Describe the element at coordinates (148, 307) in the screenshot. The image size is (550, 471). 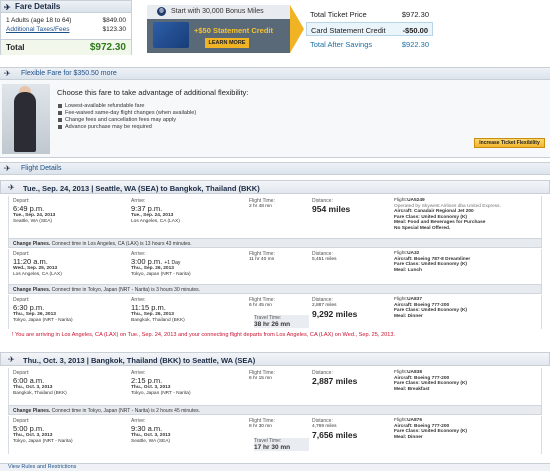
I see `arrive-time: 11:15 p.m.` at that location.